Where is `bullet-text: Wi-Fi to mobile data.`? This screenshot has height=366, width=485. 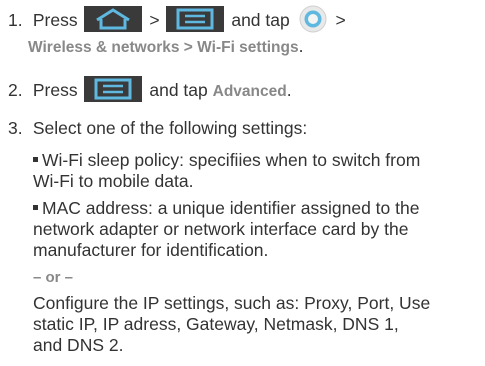
bullet-text: Wi-Fi to mobile data. is located at coordinates (113, 181).